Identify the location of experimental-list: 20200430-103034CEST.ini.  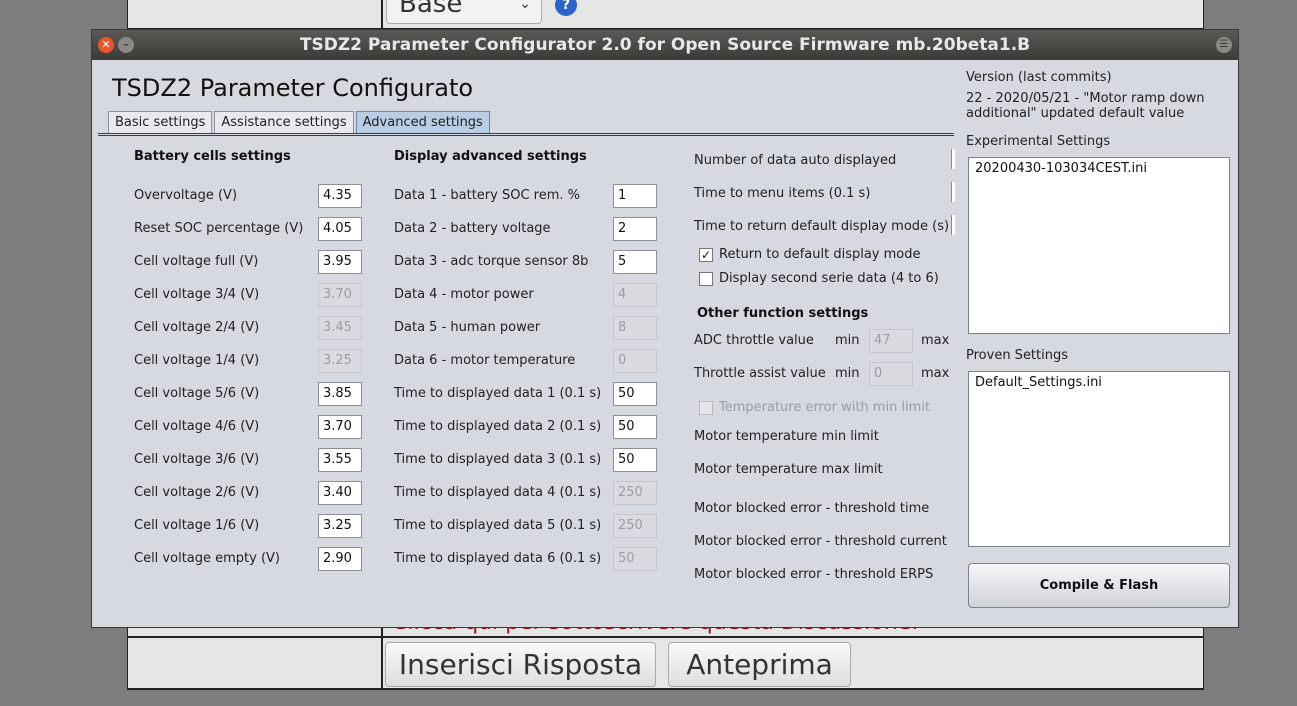
(1099, 245).